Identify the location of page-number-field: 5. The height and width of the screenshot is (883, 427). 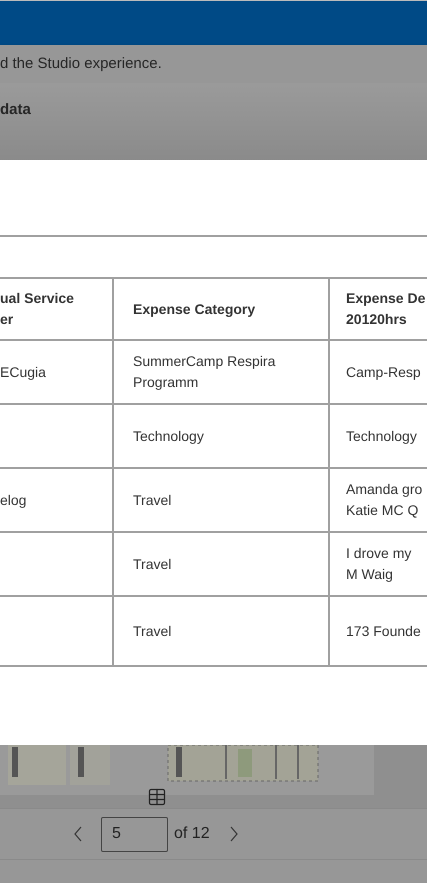
(134, 834).